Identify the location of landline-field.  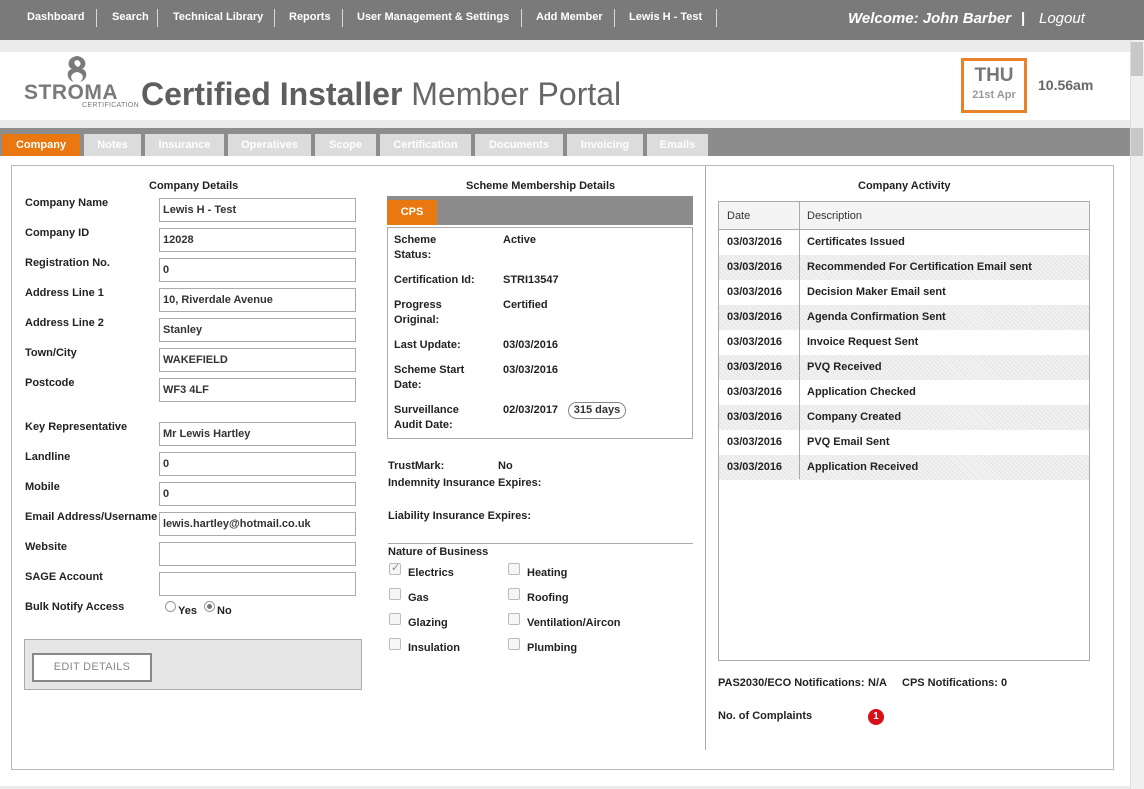
(257, 464).